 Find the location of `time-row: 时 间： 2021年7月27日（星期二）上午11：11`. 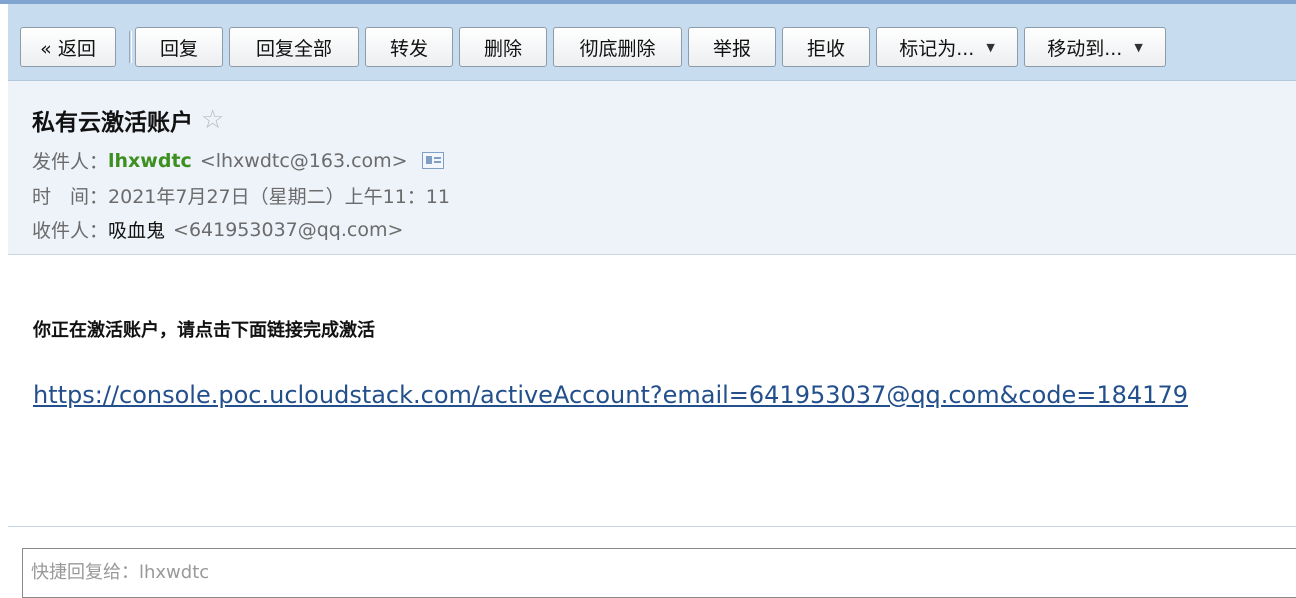

time-row: 时 间： 2021年7月27日（星期二）上午11：11 is located at coordinates (241, 195).